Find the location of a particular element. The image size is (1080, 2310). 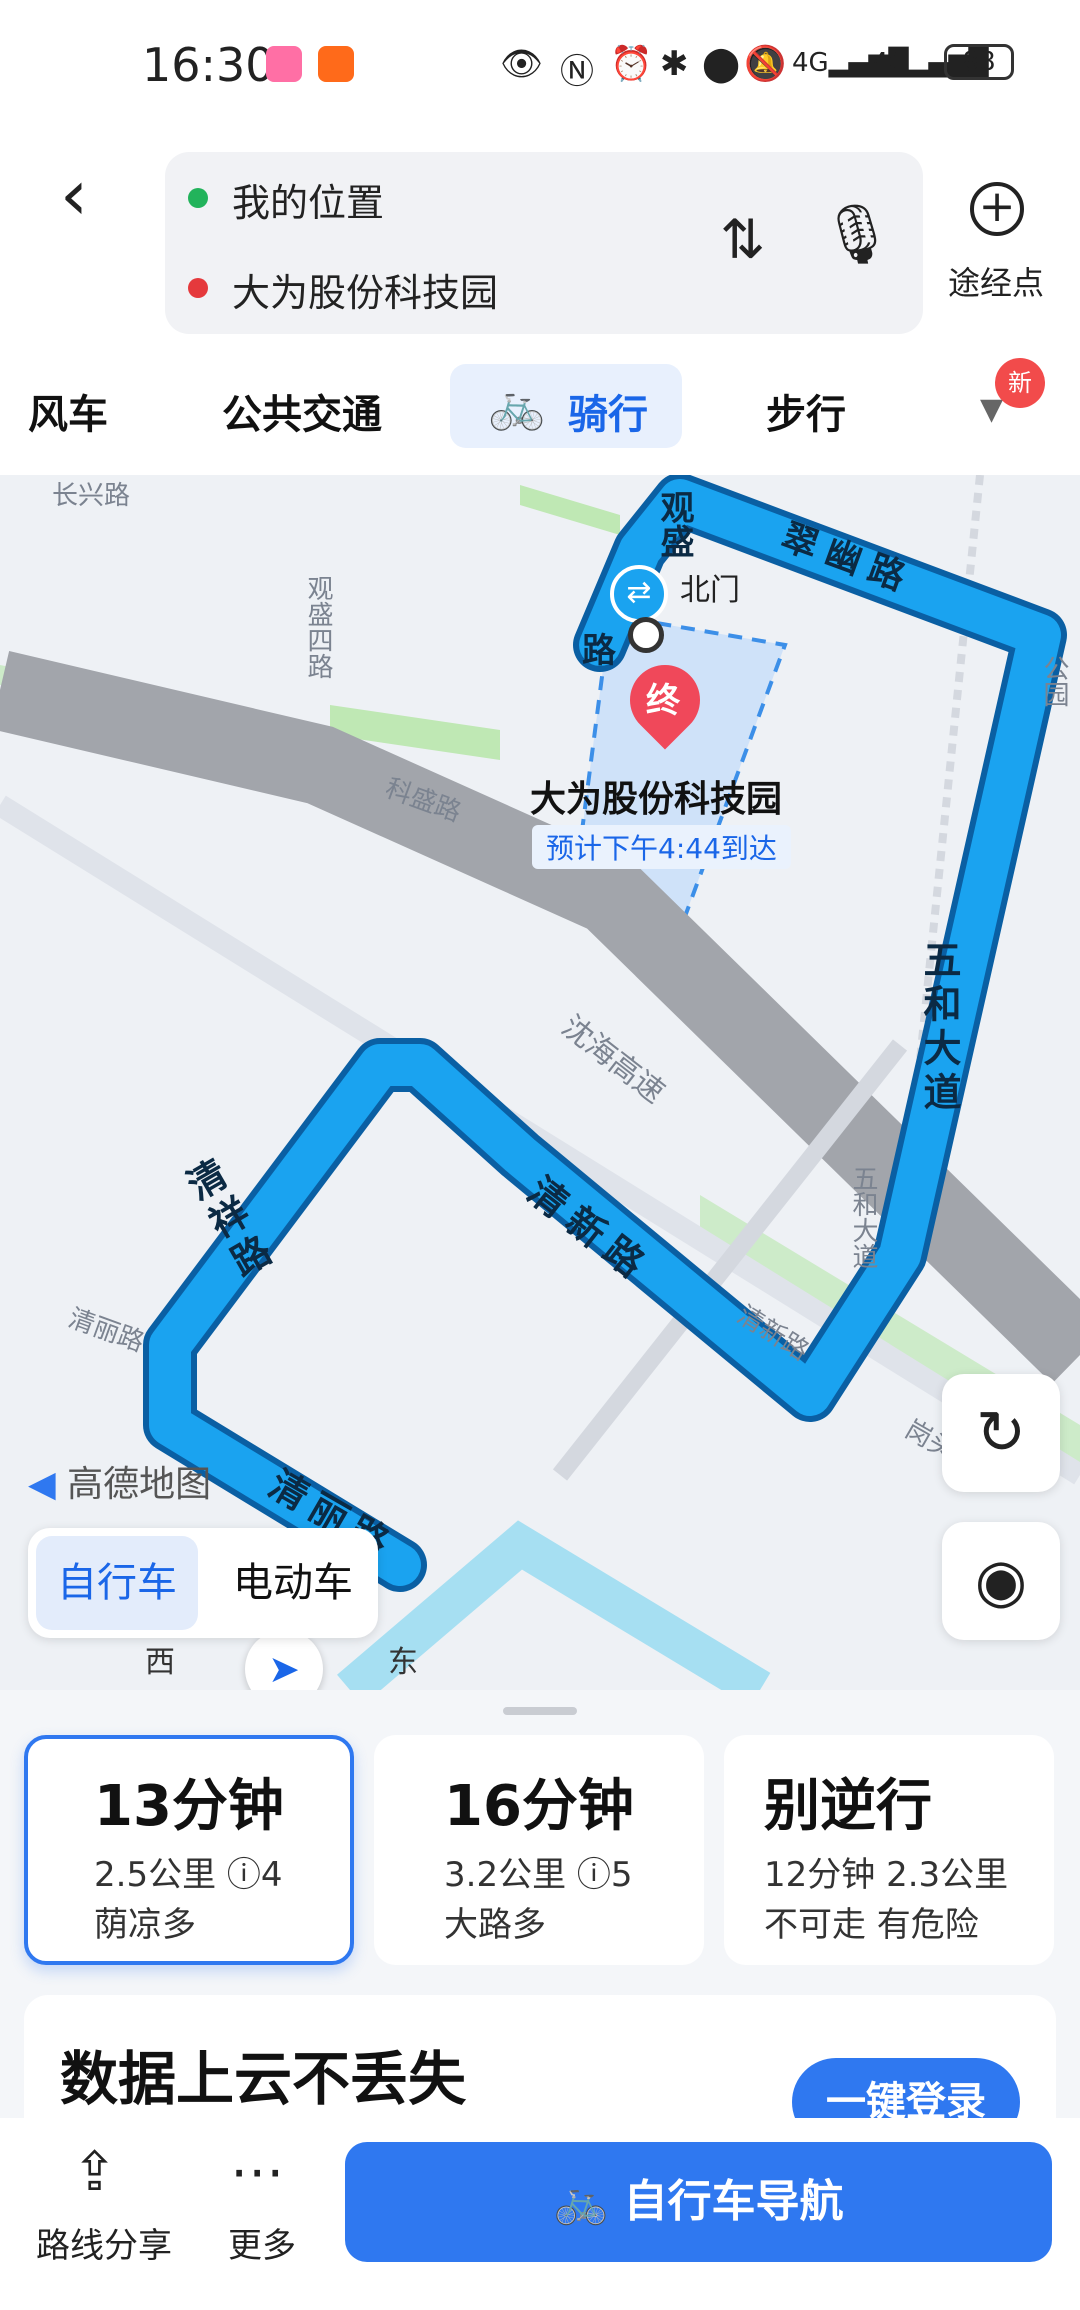

route-time: 16分钟 is located at coordinates (539, 1806).